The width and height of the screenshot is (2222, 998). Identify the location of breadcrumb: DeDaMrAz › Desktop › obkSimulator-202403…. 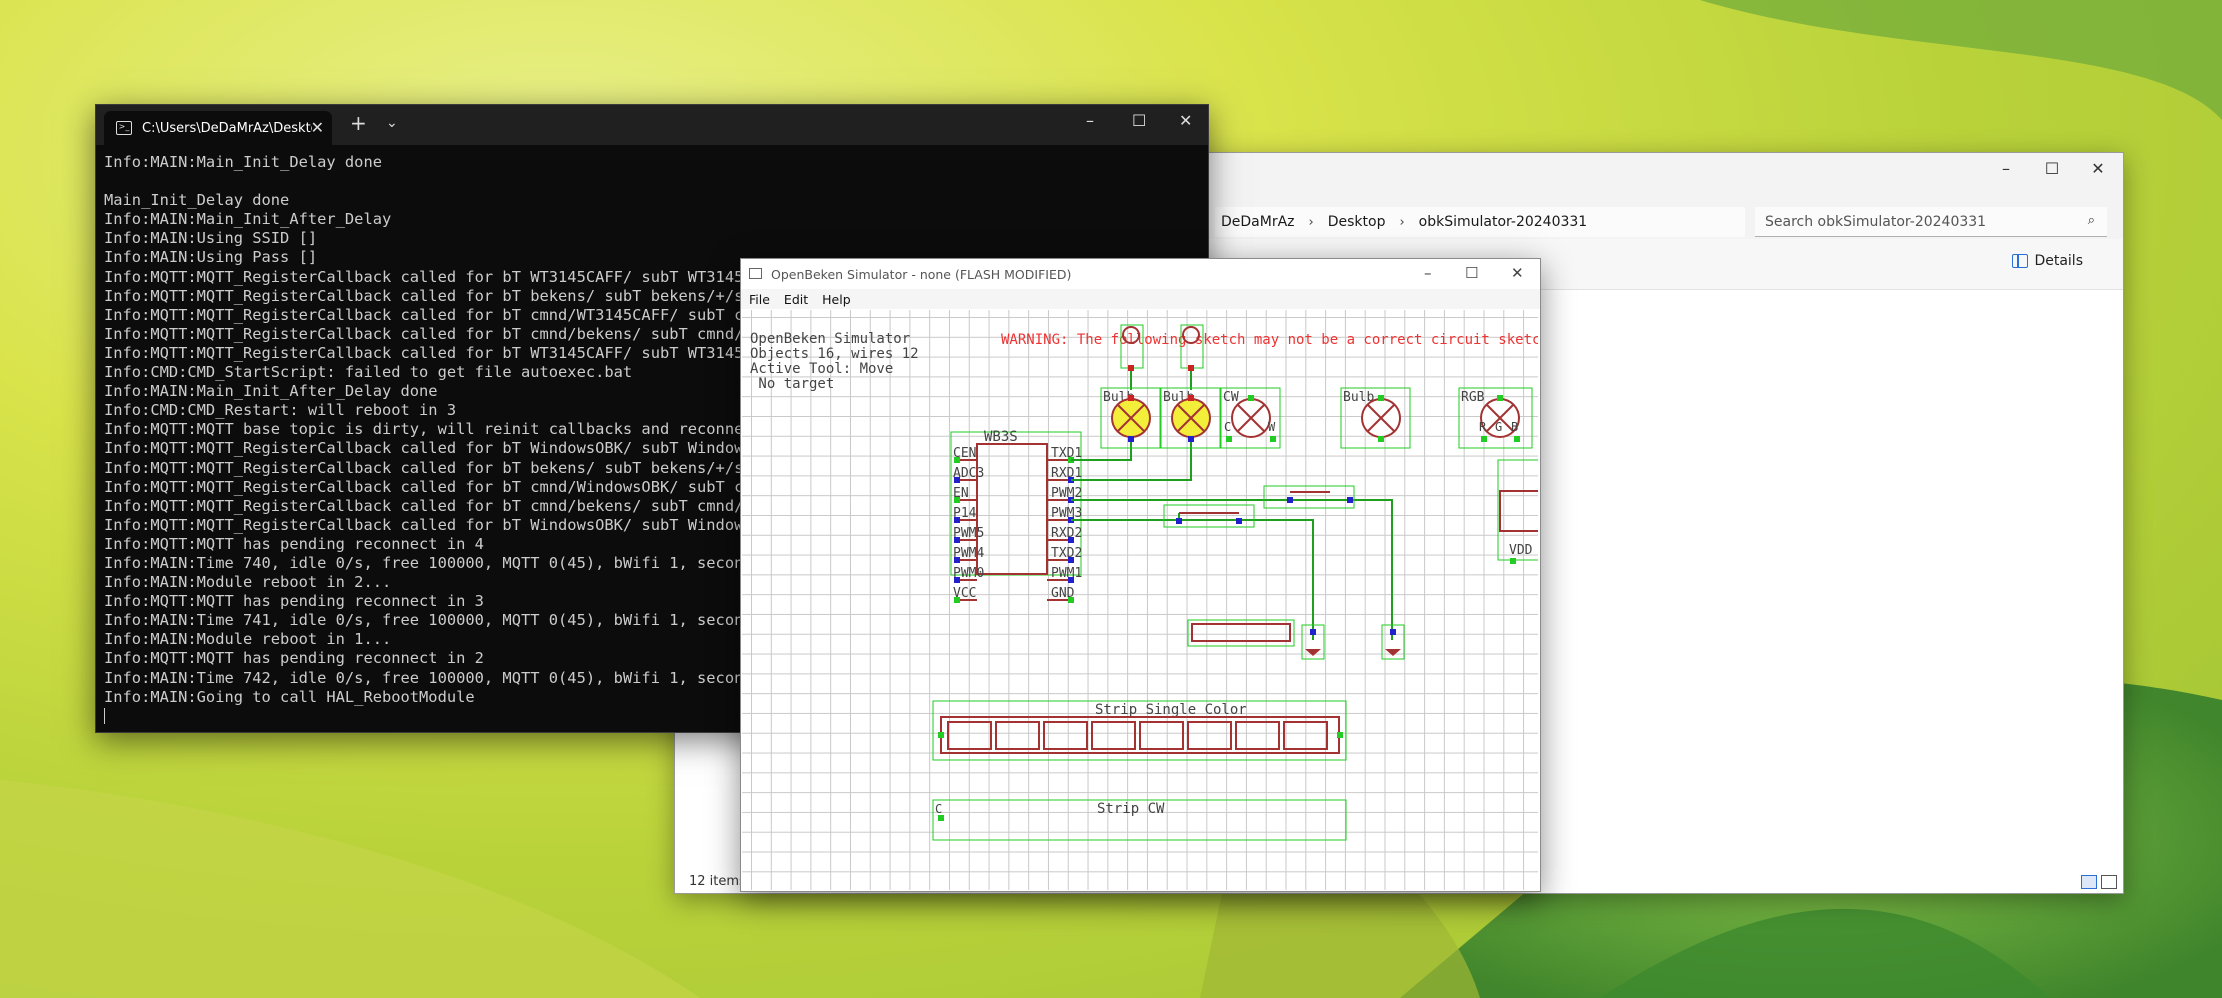
(1480, 222).